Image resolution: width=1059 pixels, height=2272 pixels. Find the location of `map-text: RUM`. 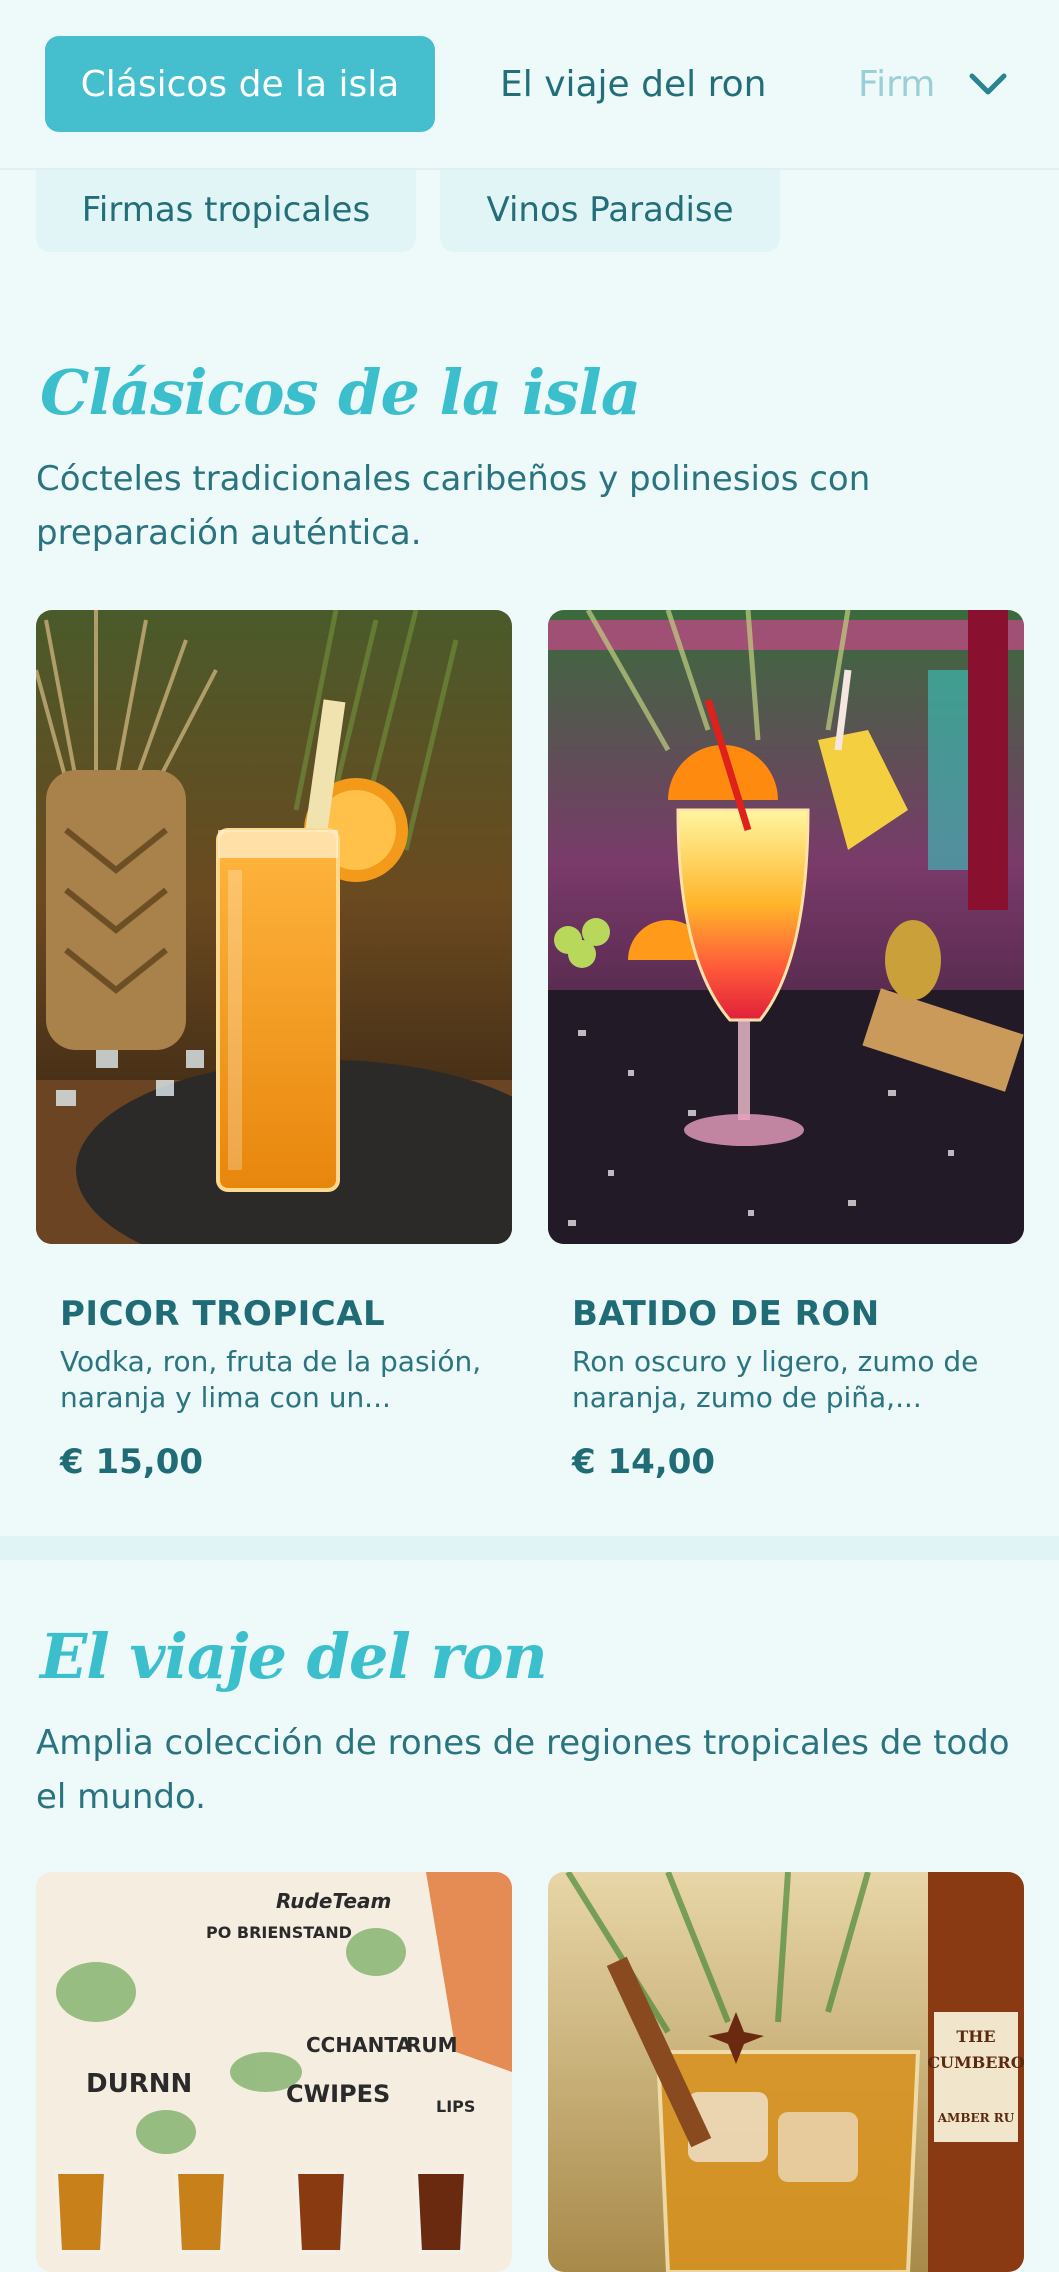

map-text: RUM is located at coordinates (432, 2045).